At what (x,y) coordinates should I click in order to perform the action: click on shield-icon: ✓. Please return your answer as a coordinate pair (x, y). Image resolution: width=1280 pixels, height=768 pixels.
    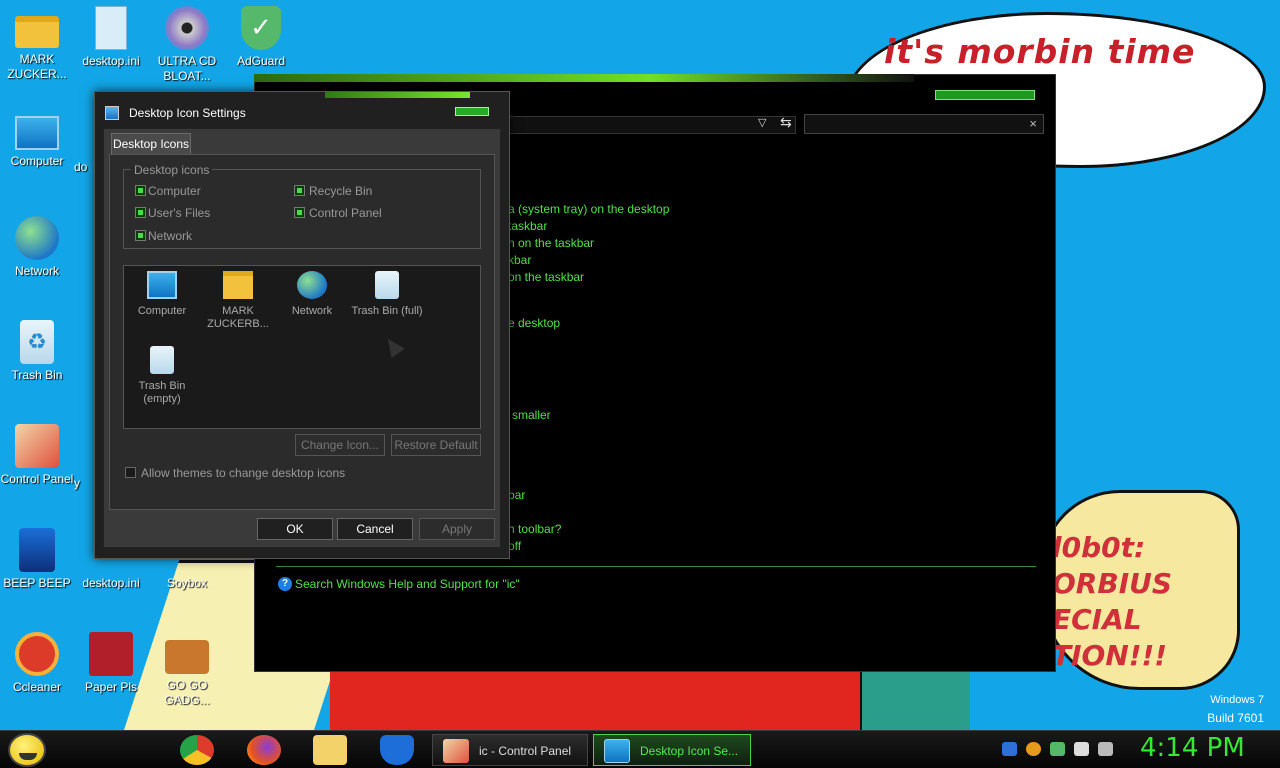
    Looking at the image, I should click on (261, 28).